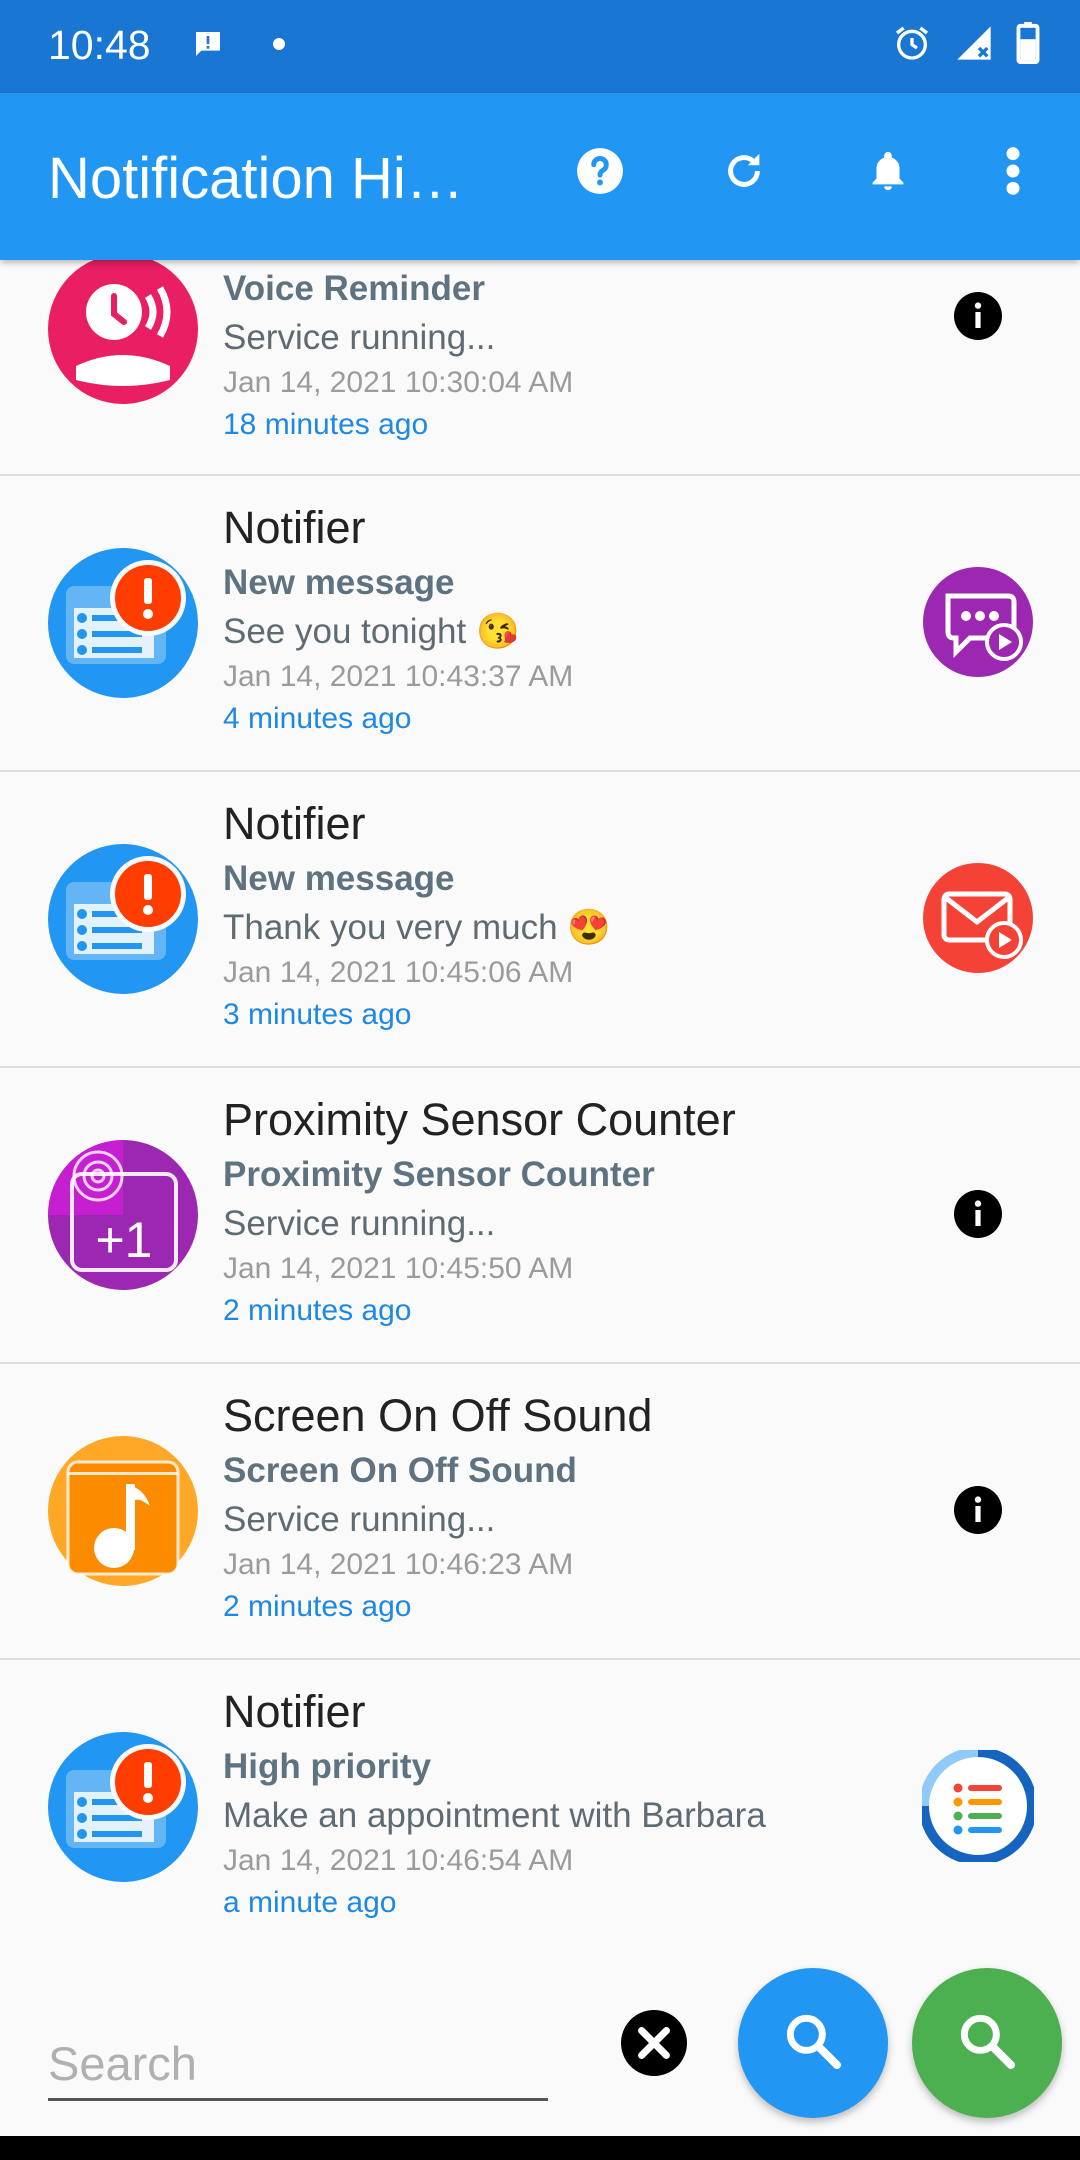  I want to click on message-notification-icon, so click(208, 46).